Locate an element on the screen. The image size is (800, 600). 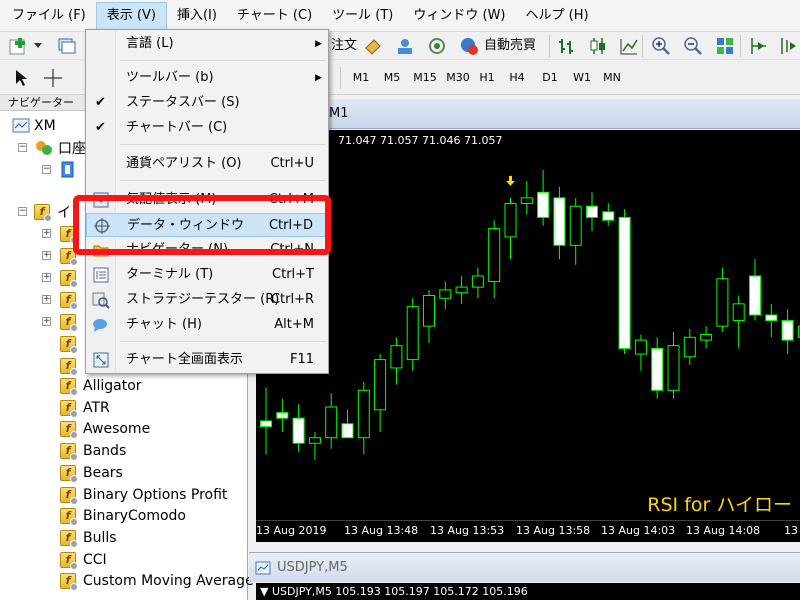
tree-indicator: f CCI is located at coordinates (83, 559).